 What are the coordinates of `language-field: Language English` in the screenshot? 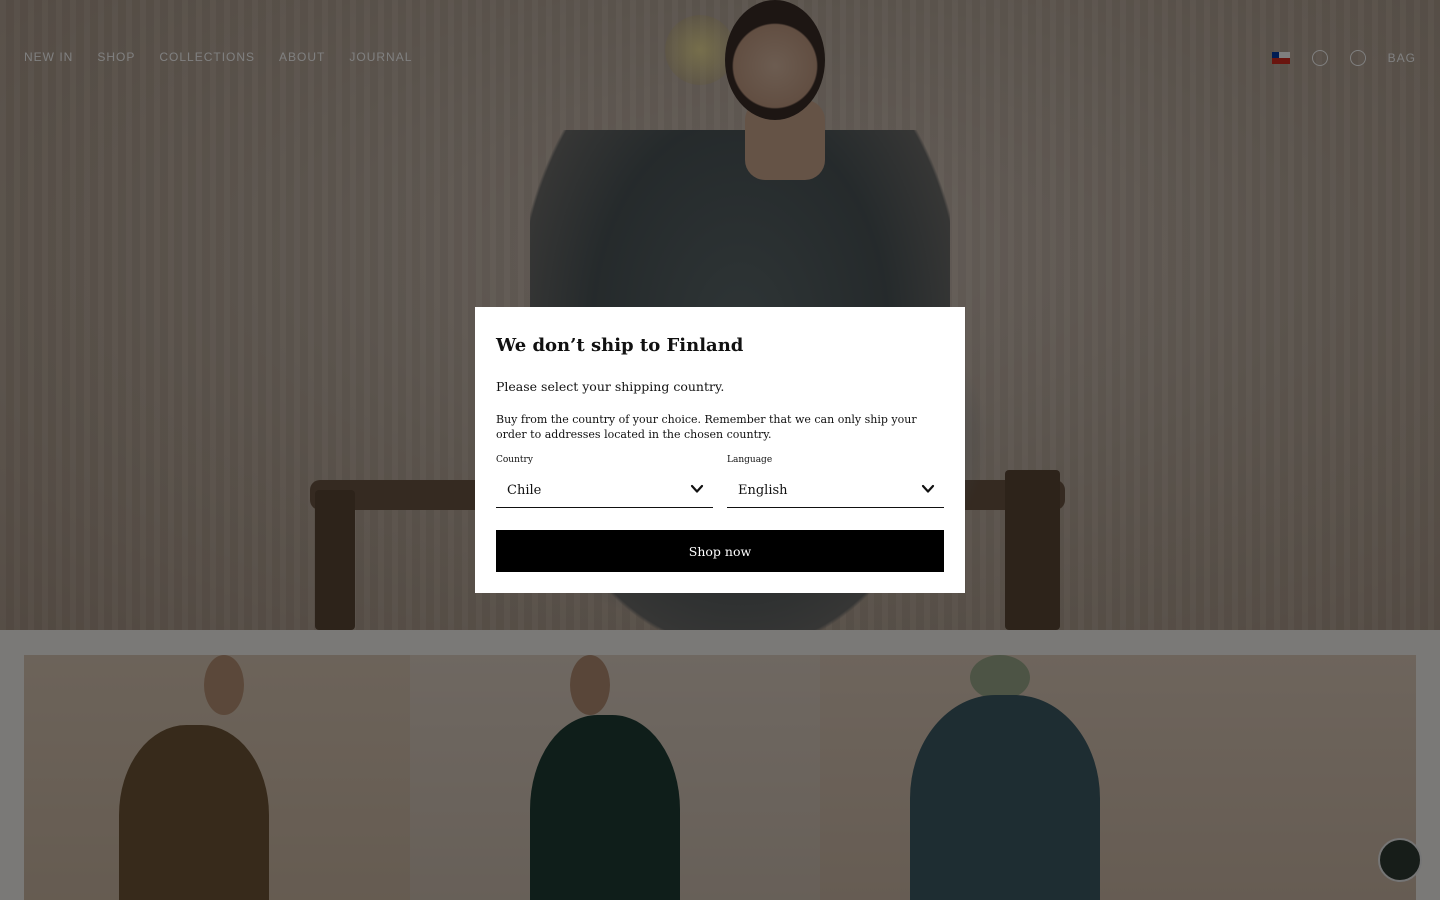 It's located at (835, 481).